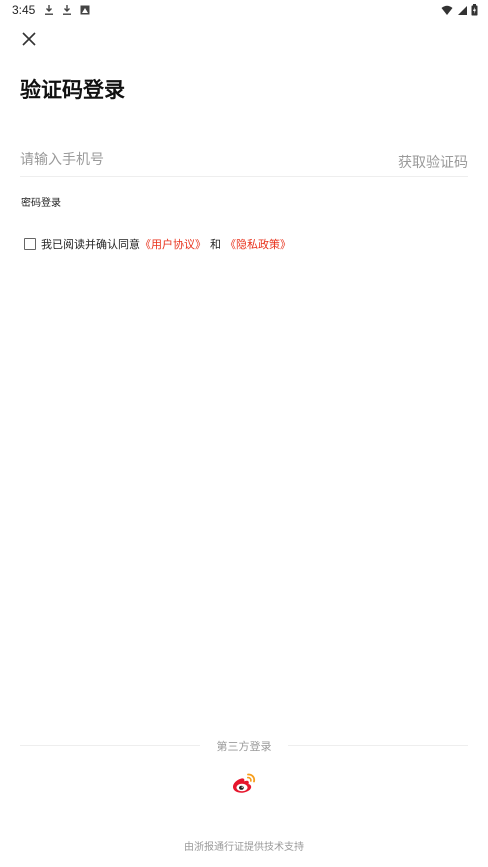 This screenshot has height=867, width=488. I want to click on agreement-prefix: 我已阅读并确认同意, so click(90, 244).